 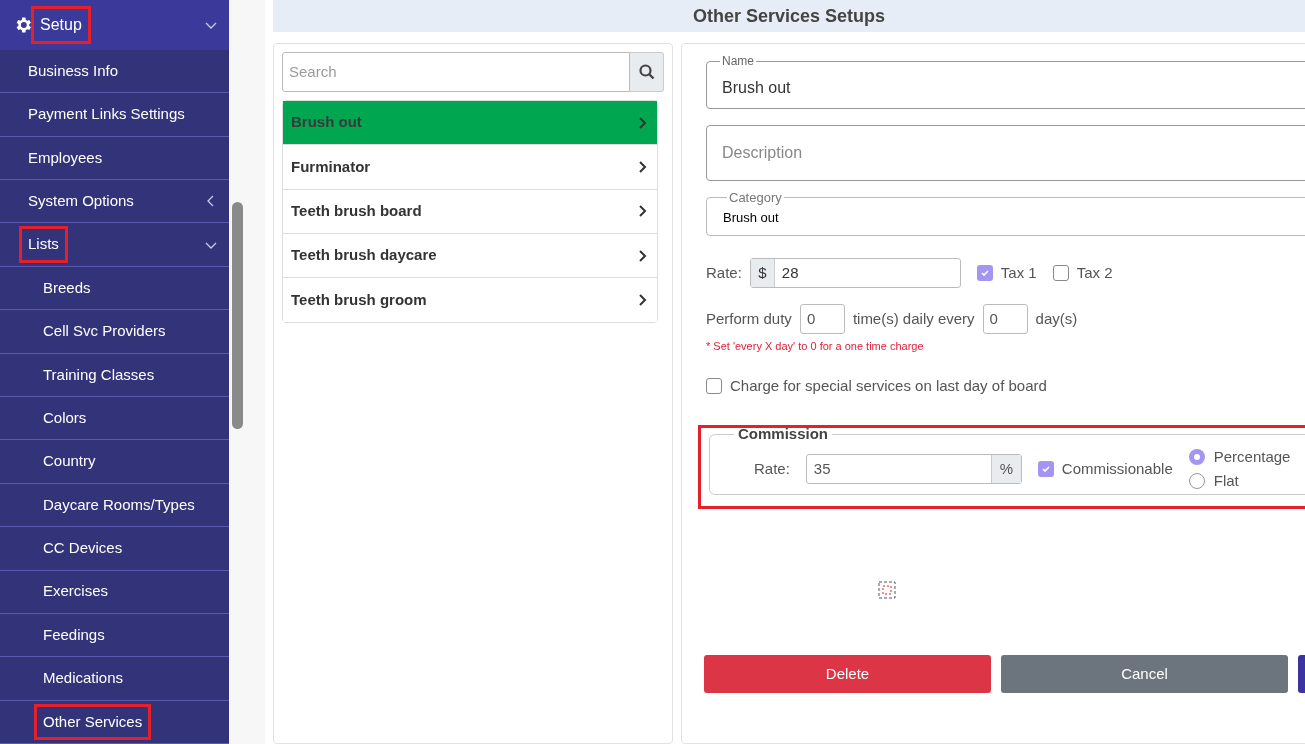 What do you see at coordinates (114, 245) in the screenshot?
I see `sidebar-item: Lists` at bounding box center [114, 245].